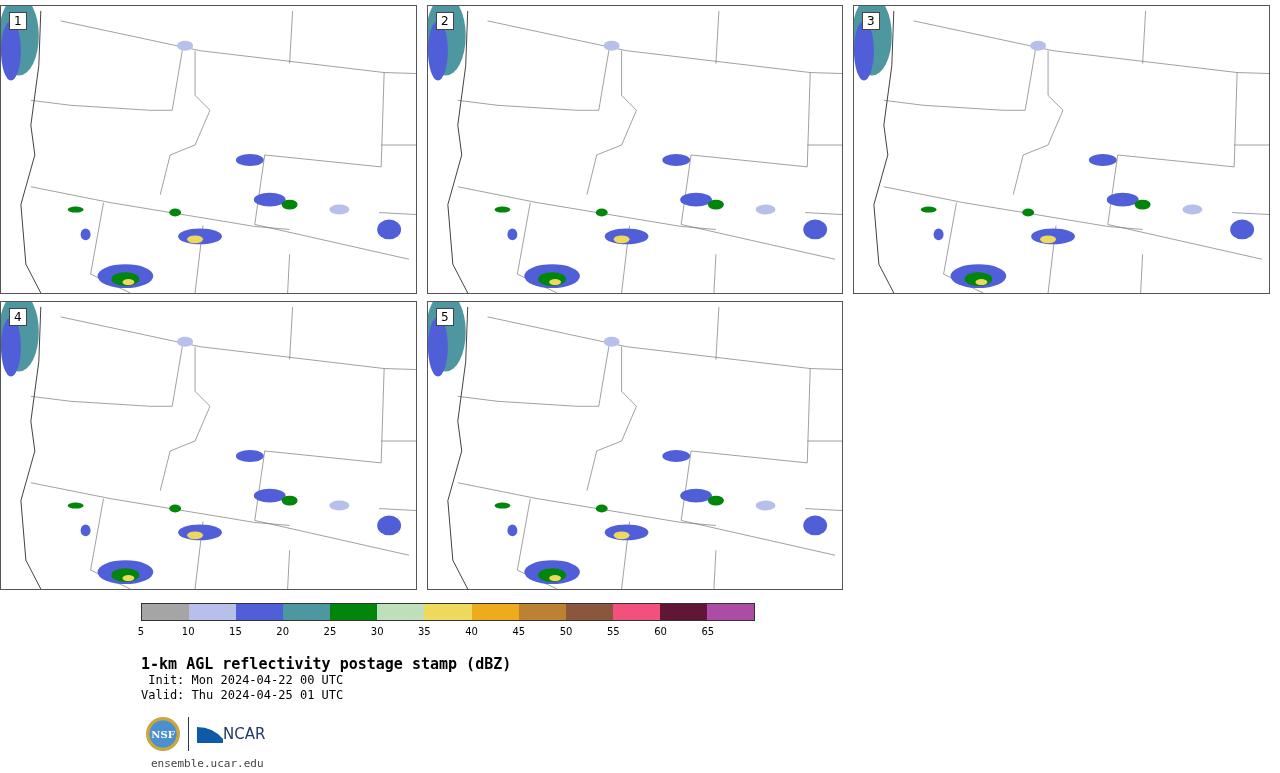  Describe the element at coordinates (471, 631) in the screenshot. I see `tick-label: 40` at that location.